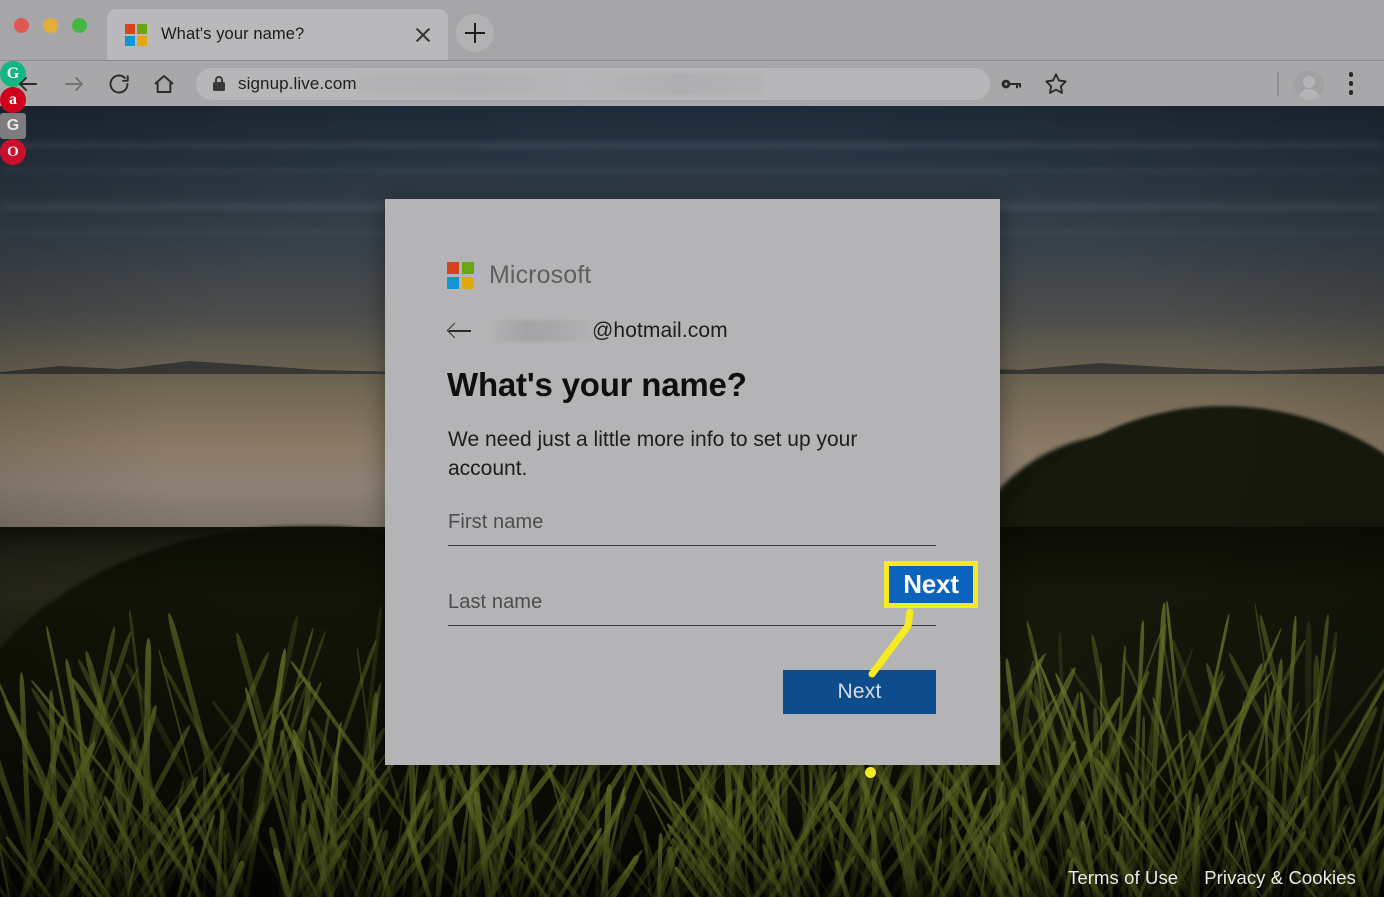 Image resolution: width=1384 pixels, height=897 pixels. I want to click on arrow-right-icon, so click(74, 84).